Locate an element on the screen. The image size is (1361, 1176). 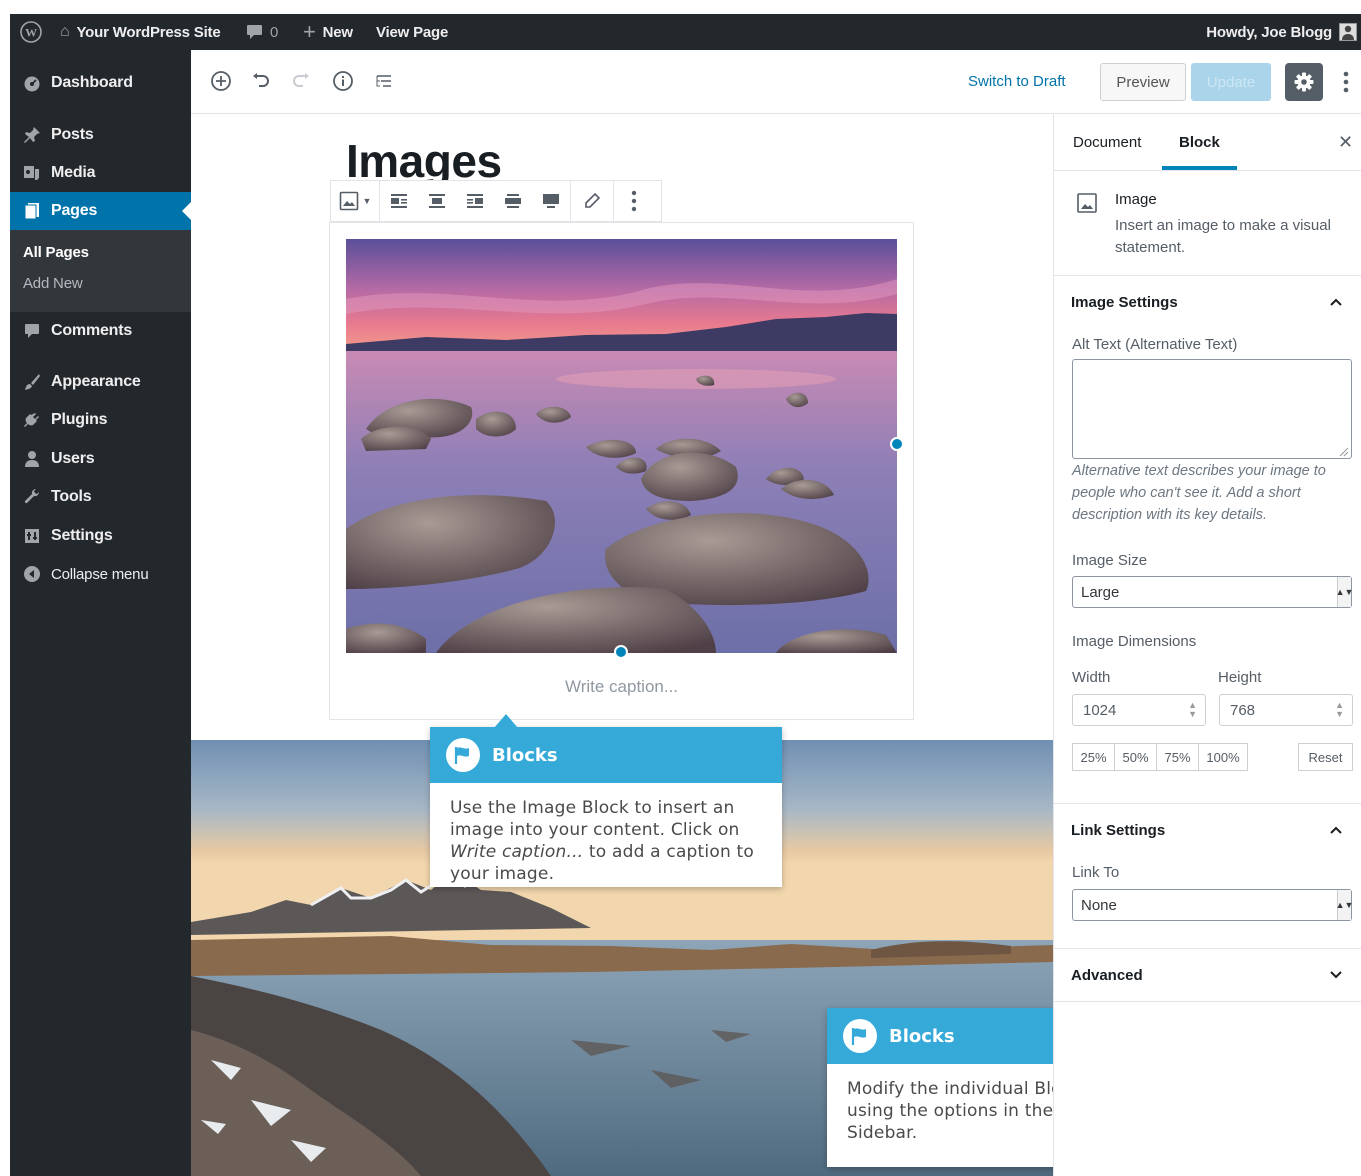
link-to-value: None is located at coordinates (1099, 905).